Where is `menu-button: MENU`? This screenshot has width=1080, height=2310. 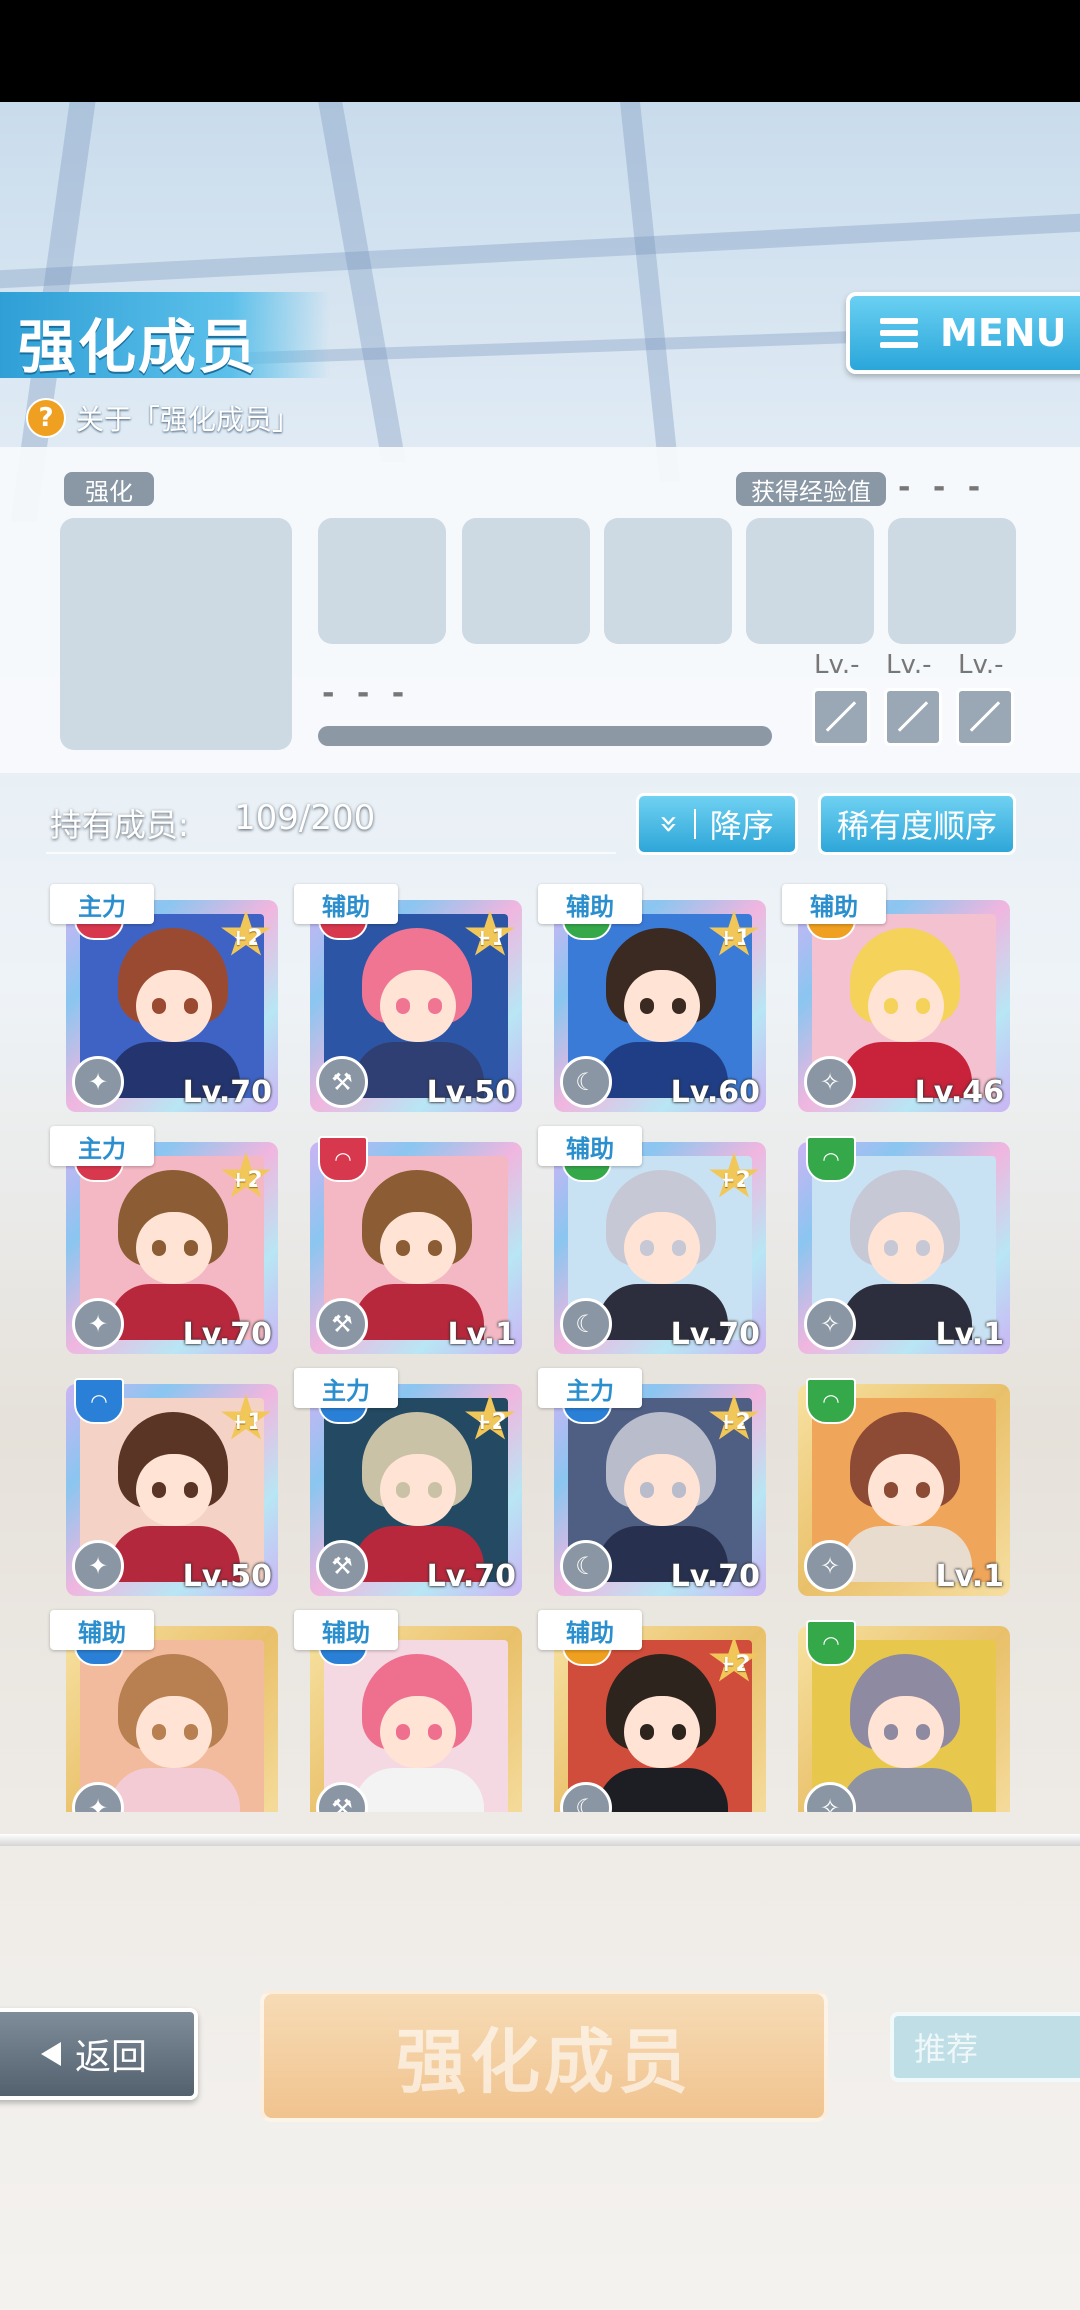 menu-button: MENU is located at coordinates (963, 333).